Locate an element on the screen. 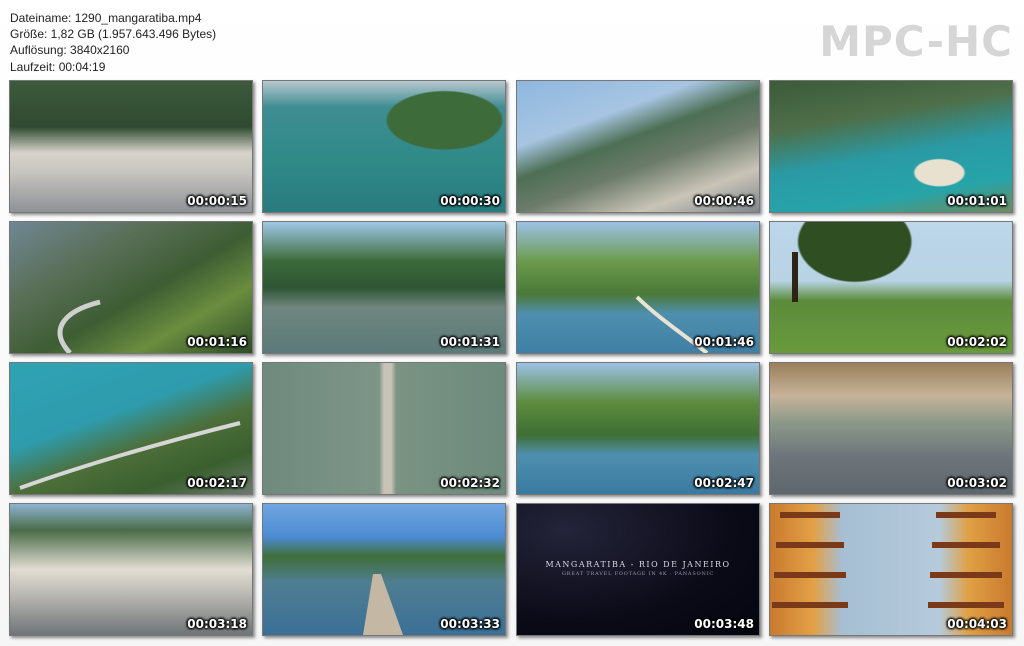 The width and height of the screenshot is (1024, 646). thumbnail-12: 00:03:02 is located at coordinates (891, 428).